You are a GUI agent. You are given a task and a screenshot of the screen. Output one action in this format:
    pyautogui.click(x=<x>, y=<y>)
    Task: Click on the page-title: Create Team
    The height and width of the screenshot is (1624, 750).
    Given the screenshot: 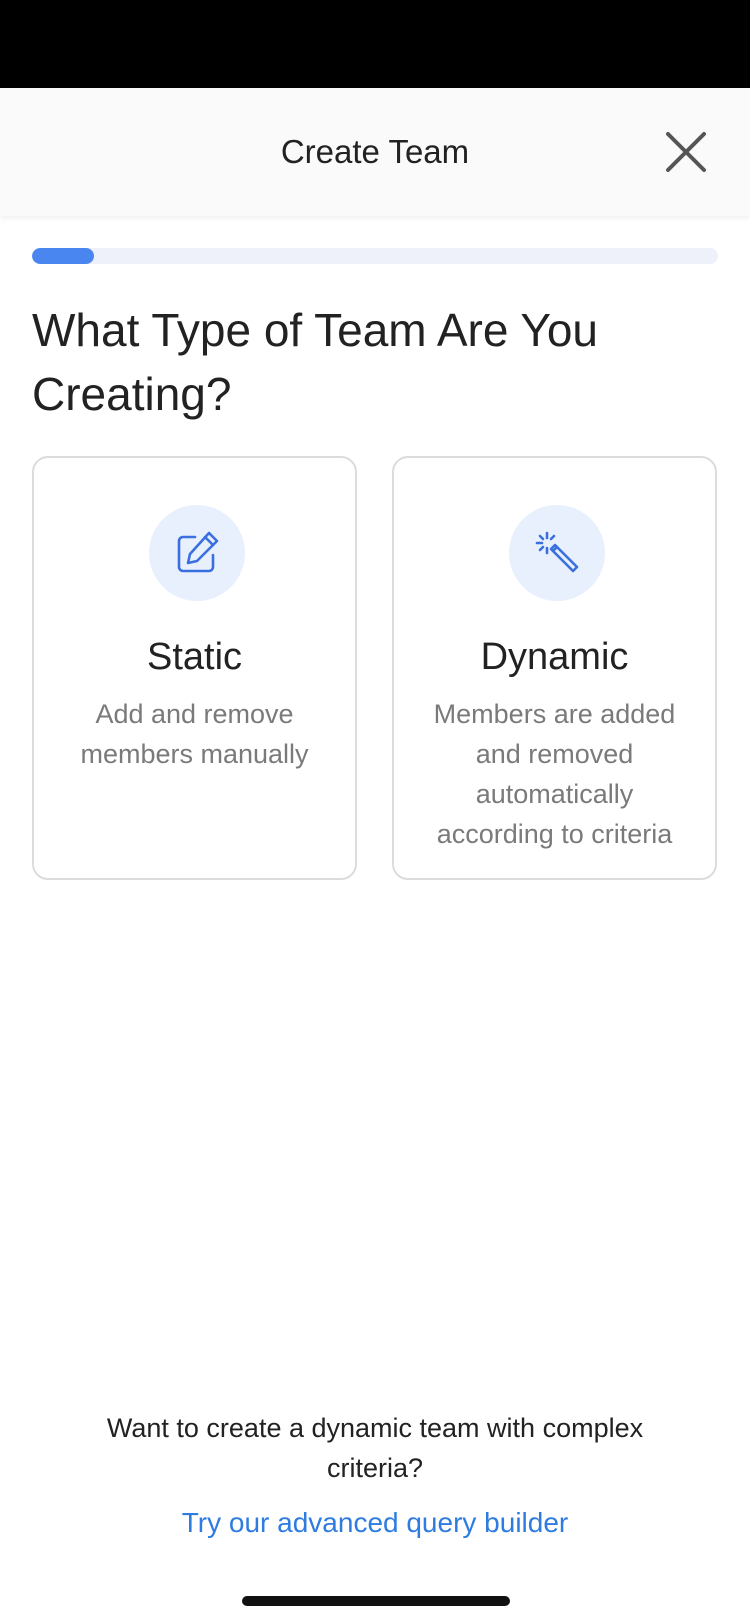 What is the action you would take?
    pyautogui.click(x=375, y=151)
    